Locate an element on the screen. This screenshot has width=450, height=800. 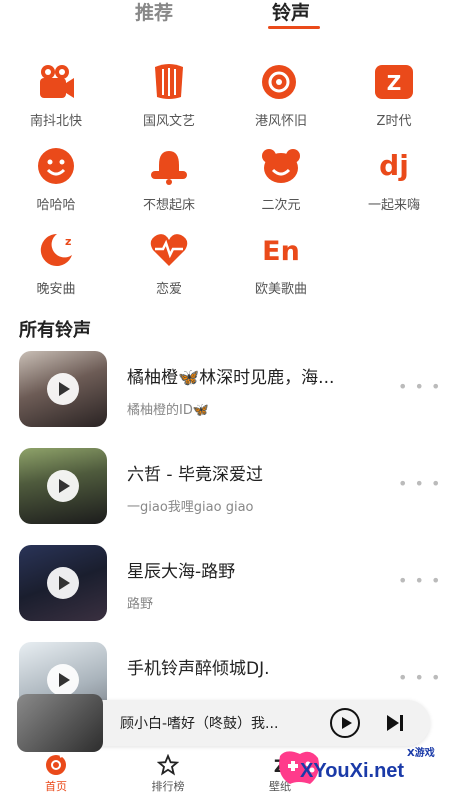
ringtone-title: 星辰大海-路野 is located at coordinates (181, 572).